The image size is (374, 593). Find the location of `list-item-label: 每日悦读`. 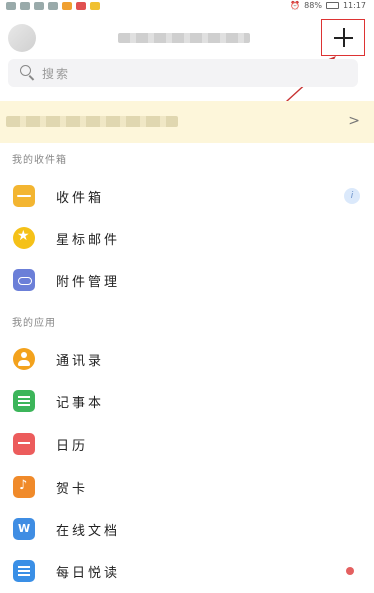

list-item-label: 每日悦读 is located at coordinates (88, 573).